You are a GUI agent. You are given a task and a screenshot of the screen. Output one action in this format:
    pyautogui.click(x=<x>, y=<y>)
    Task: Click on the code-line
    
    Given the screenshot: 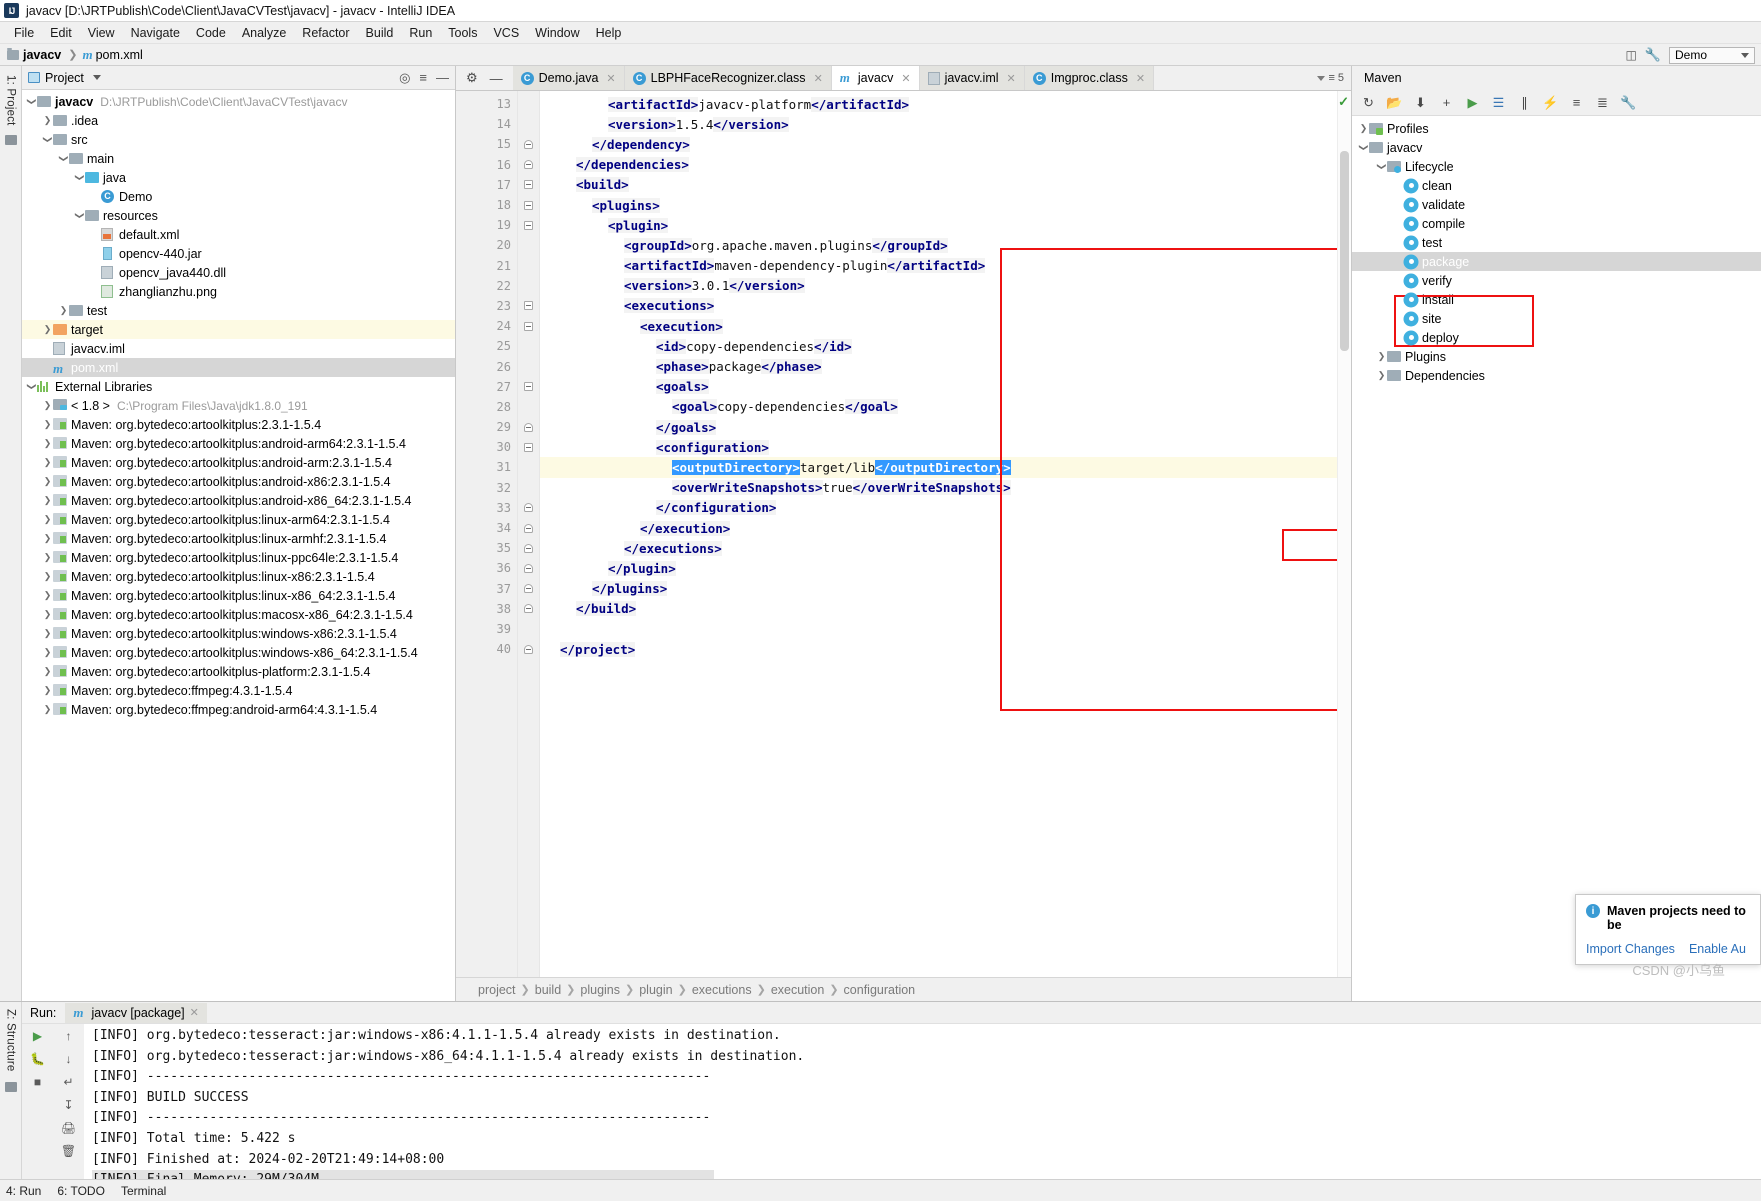 What is the action you would take?
    pyautogui.click(x=945, y=629)
    